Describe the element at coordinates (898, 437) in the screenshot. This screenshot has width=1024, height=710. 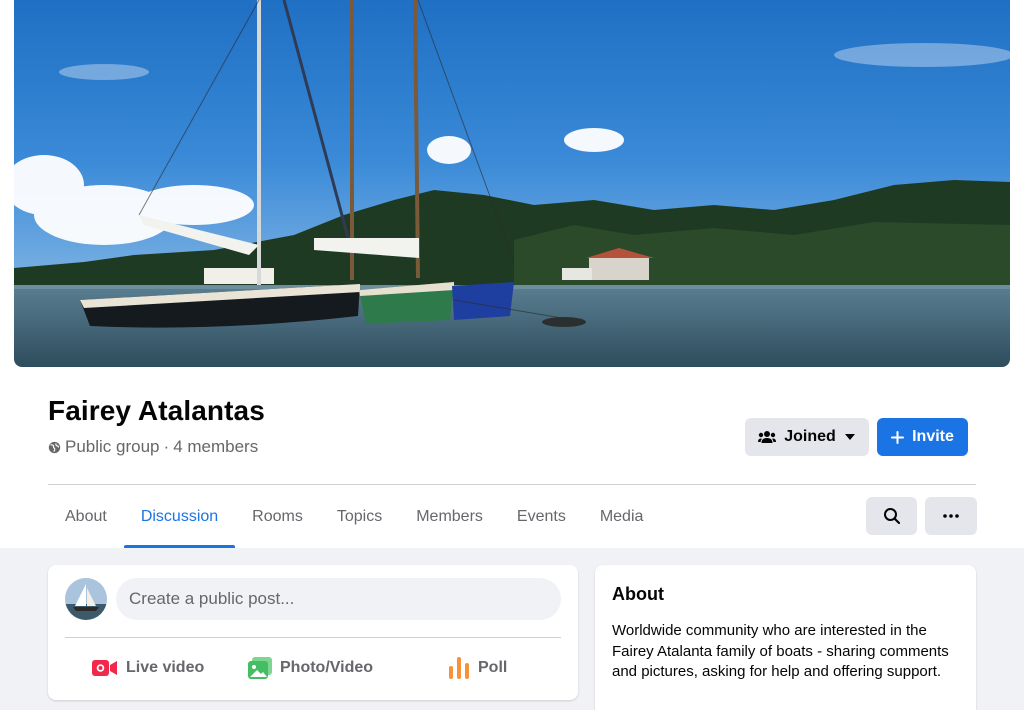
I see `plus-icon` at that location.